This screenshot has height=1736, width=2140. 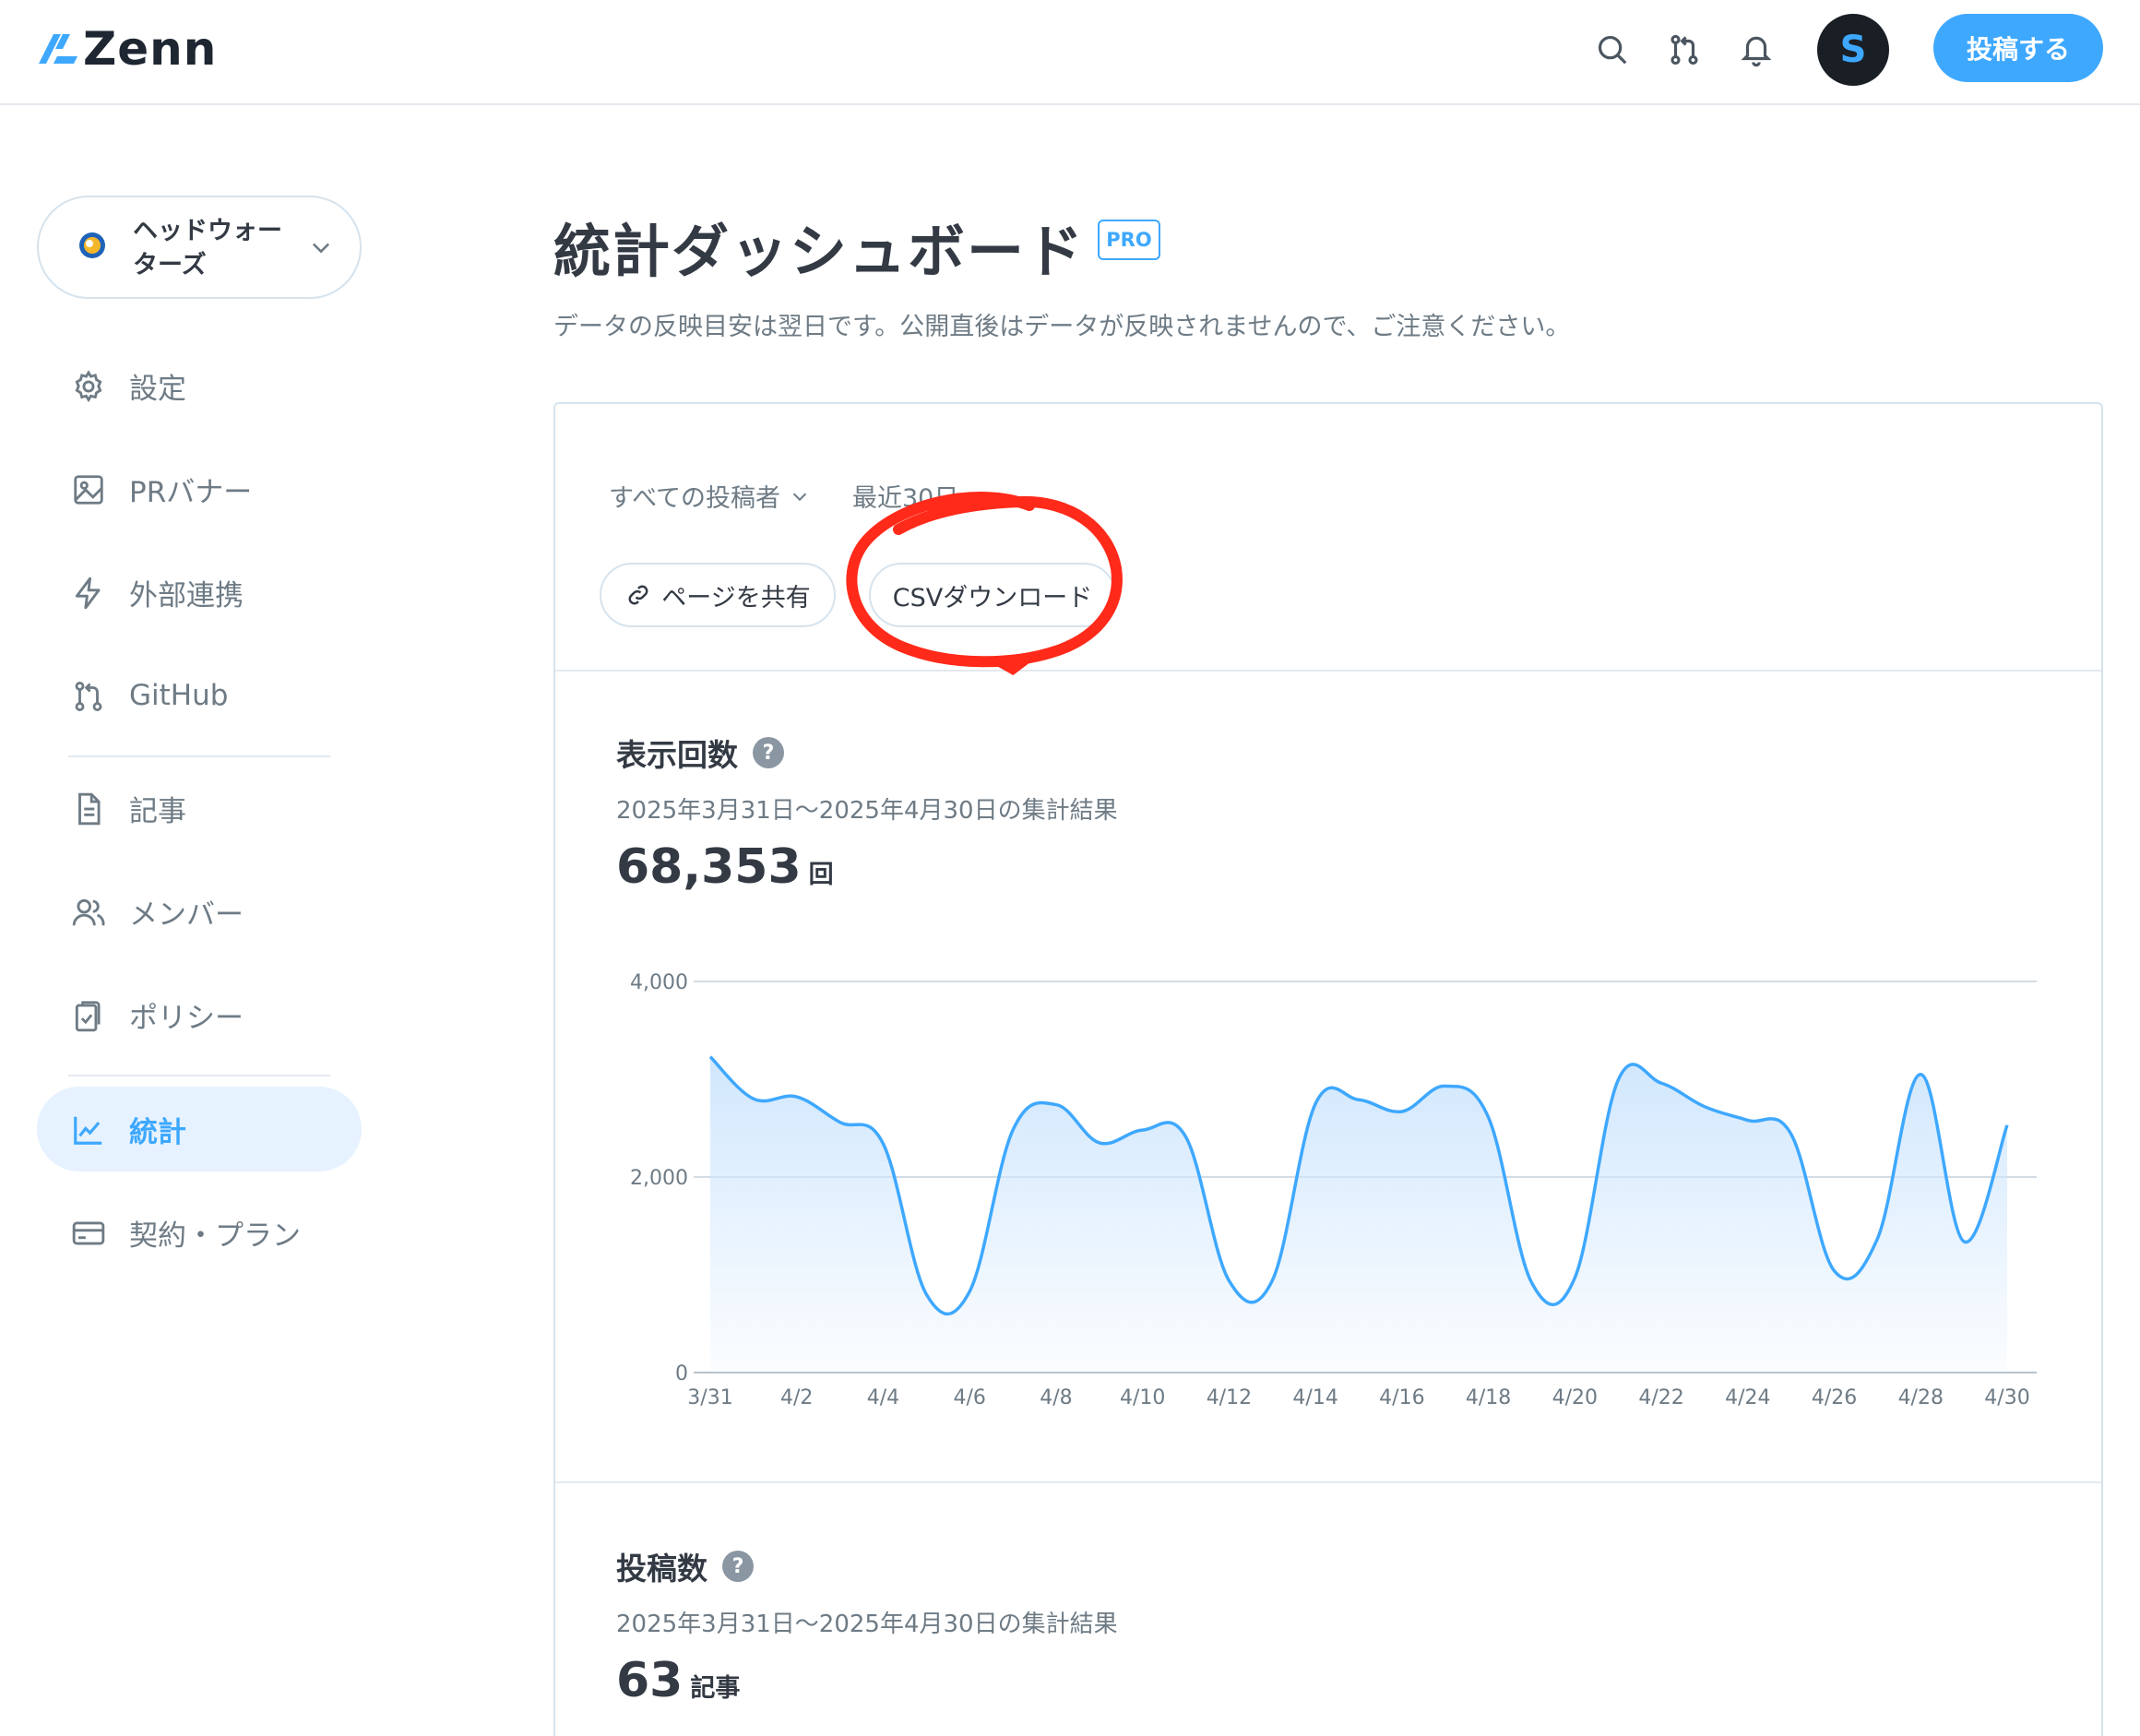 I want to click on x-tick-label: 4/10, so click(x=1142, y=1397).